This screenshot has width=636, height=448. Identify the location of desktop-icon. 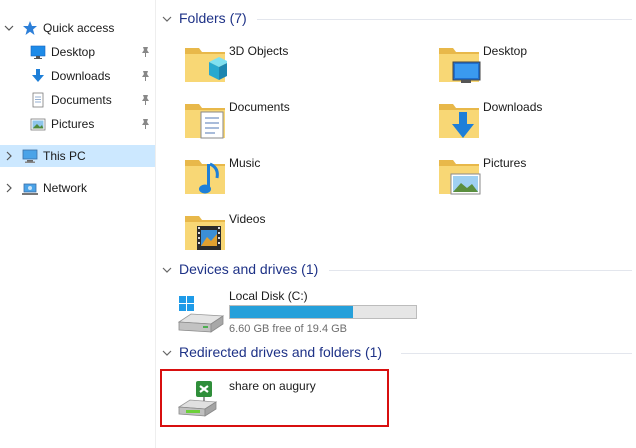
(38, 52).